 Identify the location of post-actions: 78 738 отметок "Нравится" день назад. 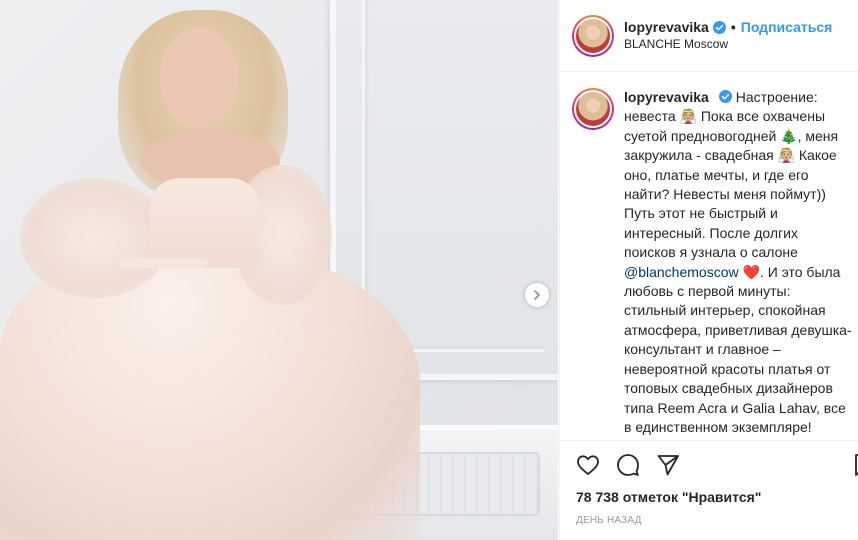
(709, 490).